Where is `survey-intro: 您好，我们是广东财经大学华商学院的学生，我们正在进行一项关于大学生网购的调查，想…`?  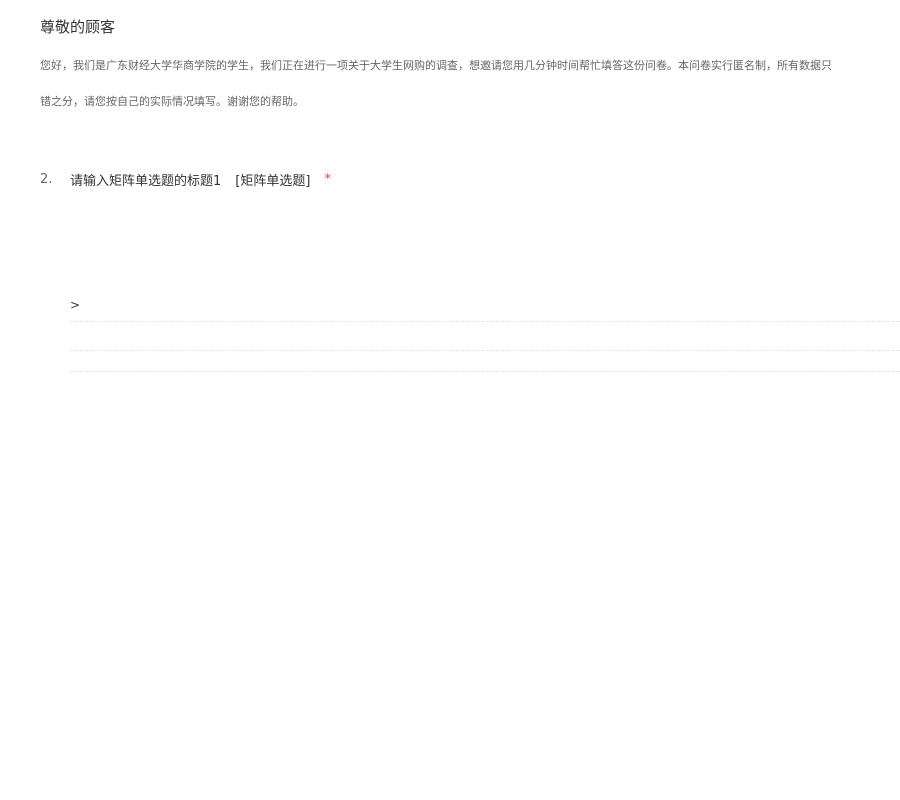 survey-intro: 您好，我们是广东财经大学华商学院的学生，我们正在进行一项关于大学生网购的调查，想… is located at coordinates (470, 84).